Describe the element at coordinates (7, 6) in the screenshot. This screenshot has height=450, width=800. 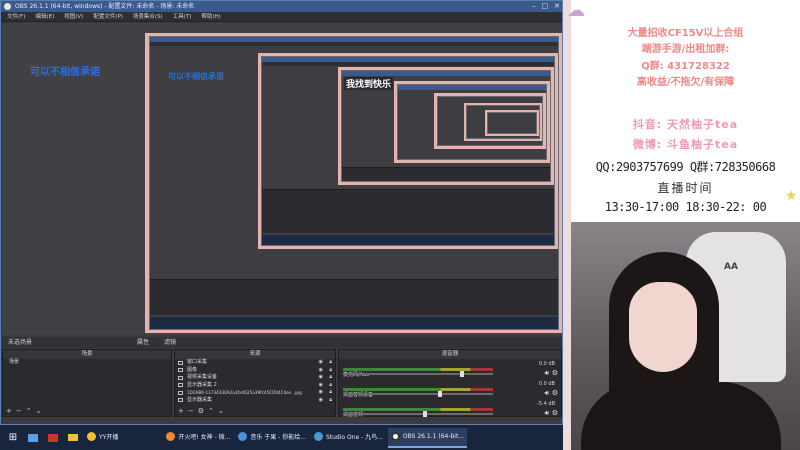
I see `obs-app-icon` at that location.